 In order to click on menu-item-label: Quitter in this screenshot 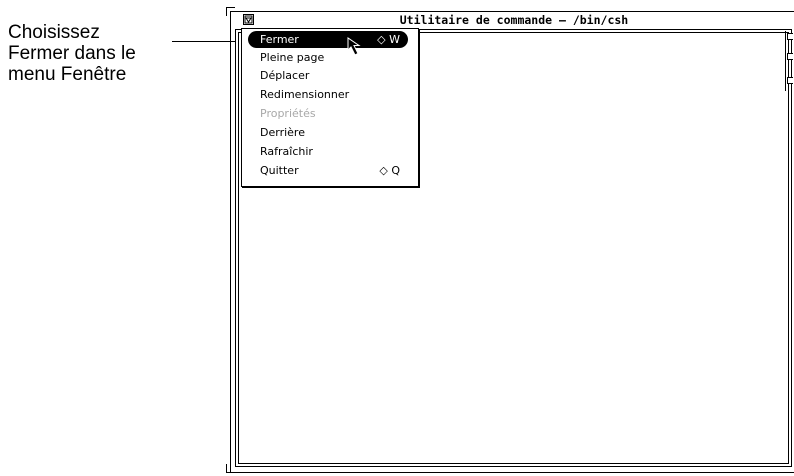, I will do `click(279, 170)`.